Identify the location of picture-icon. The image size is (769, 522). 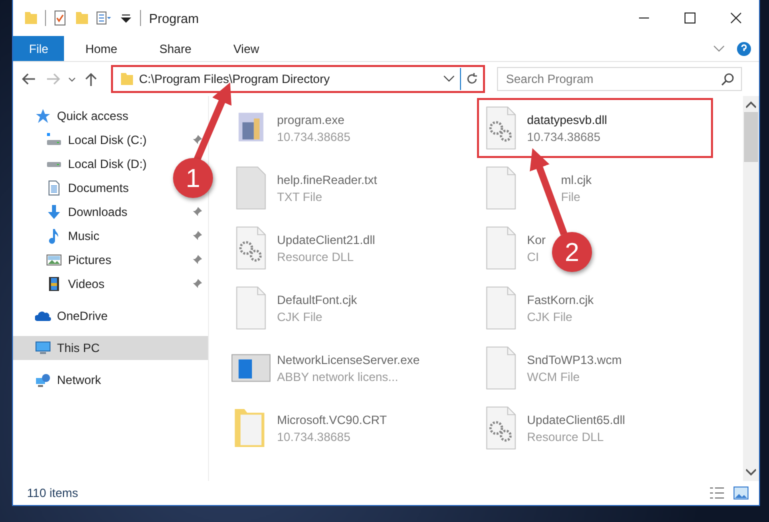
(54, 260).